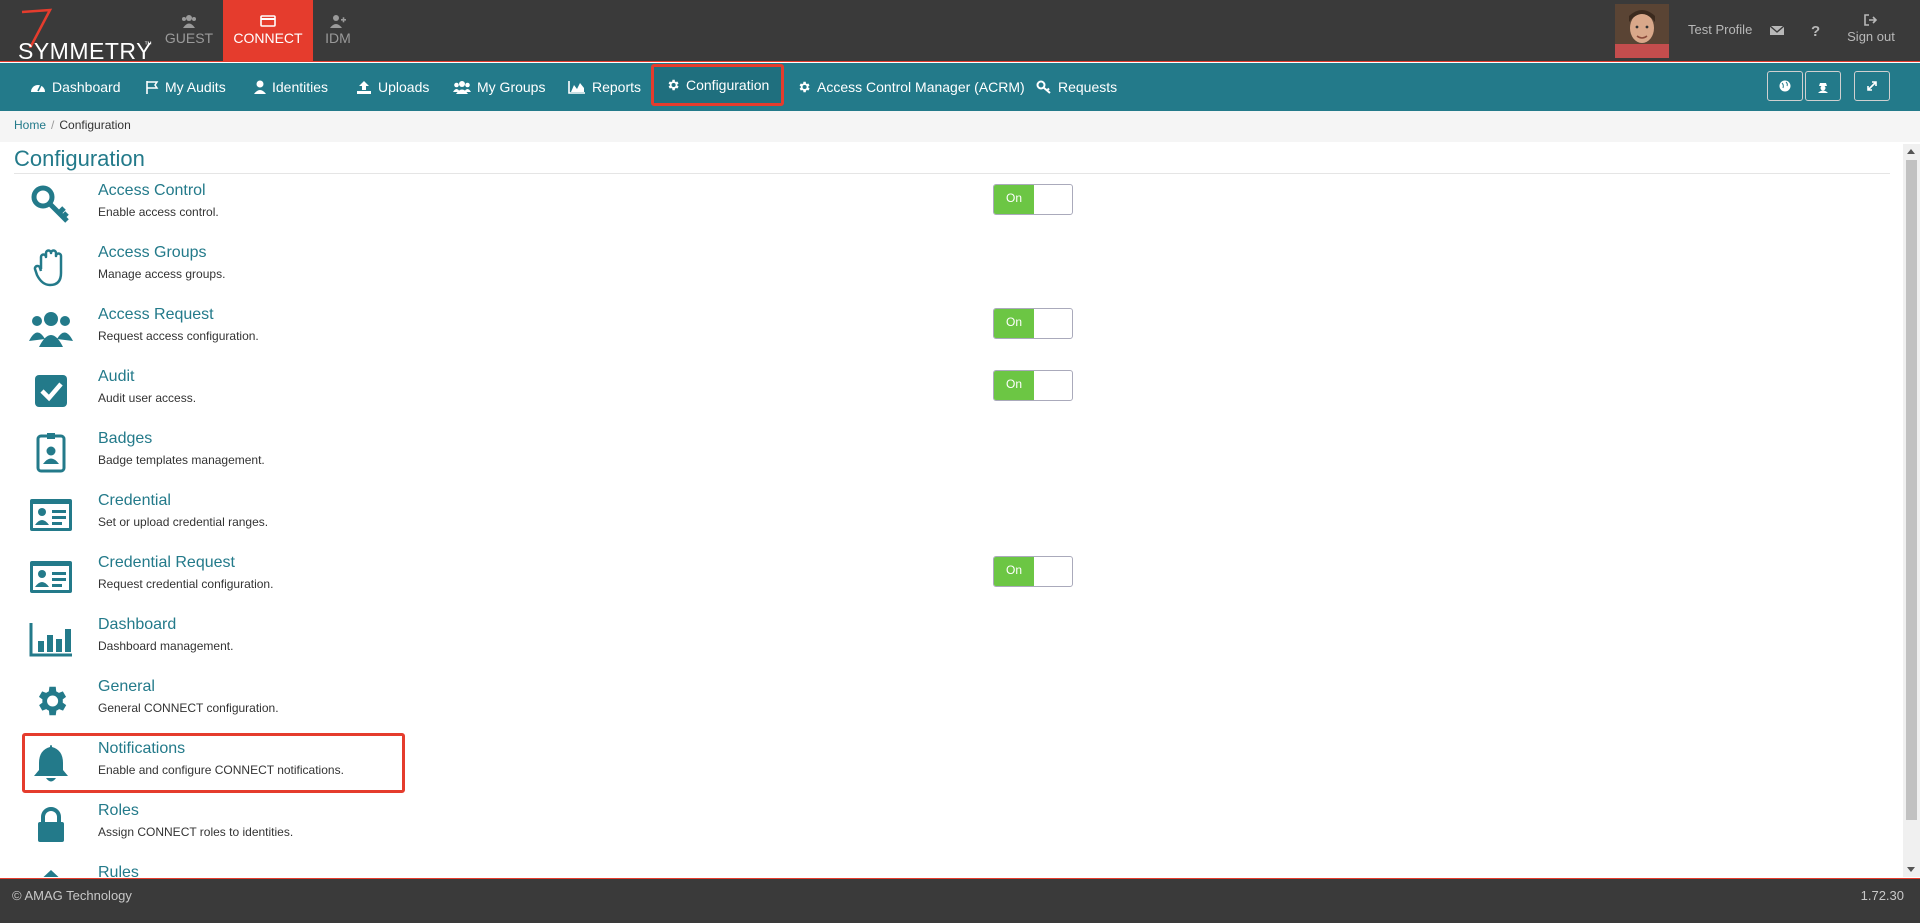 The width and height of the screenshot is (1920, 923). What do you see at coordinates (1823, 86) in the screenshot?
I see `anonymous-user-button` at bounding box center [1823, 86].